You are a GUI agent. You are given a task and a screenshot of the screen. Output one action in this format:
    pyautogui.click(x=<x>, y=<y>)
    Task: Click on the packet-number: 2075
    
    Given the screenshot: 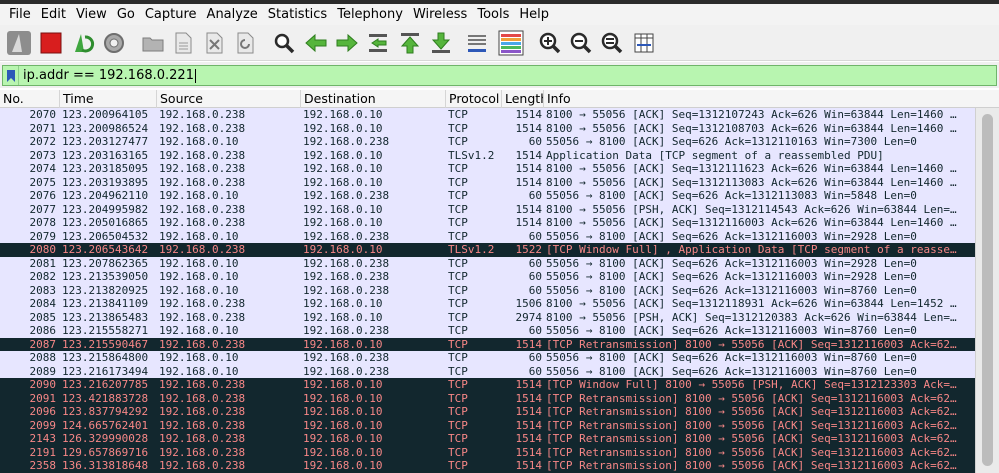 What is the action you would take?
    pyautogui.click(x=43, y=182)
    